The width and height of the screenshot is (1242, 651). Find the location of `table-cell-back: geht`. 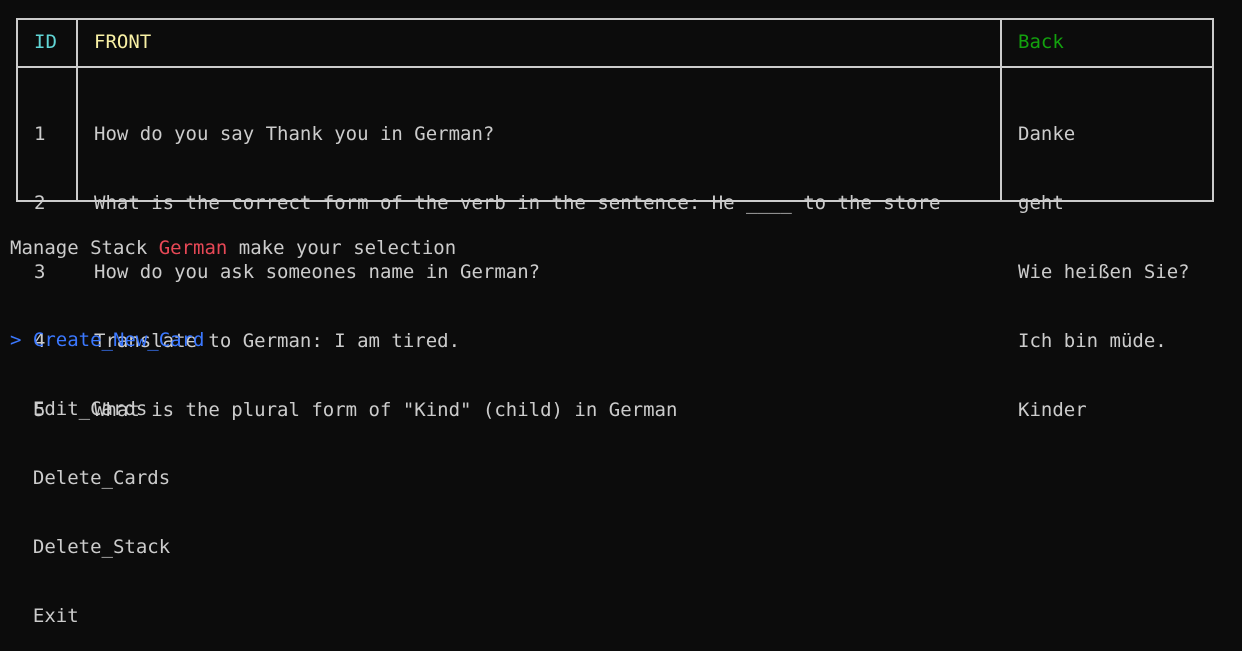

table-cell-back: geht is located at coordinates (1041, 203).